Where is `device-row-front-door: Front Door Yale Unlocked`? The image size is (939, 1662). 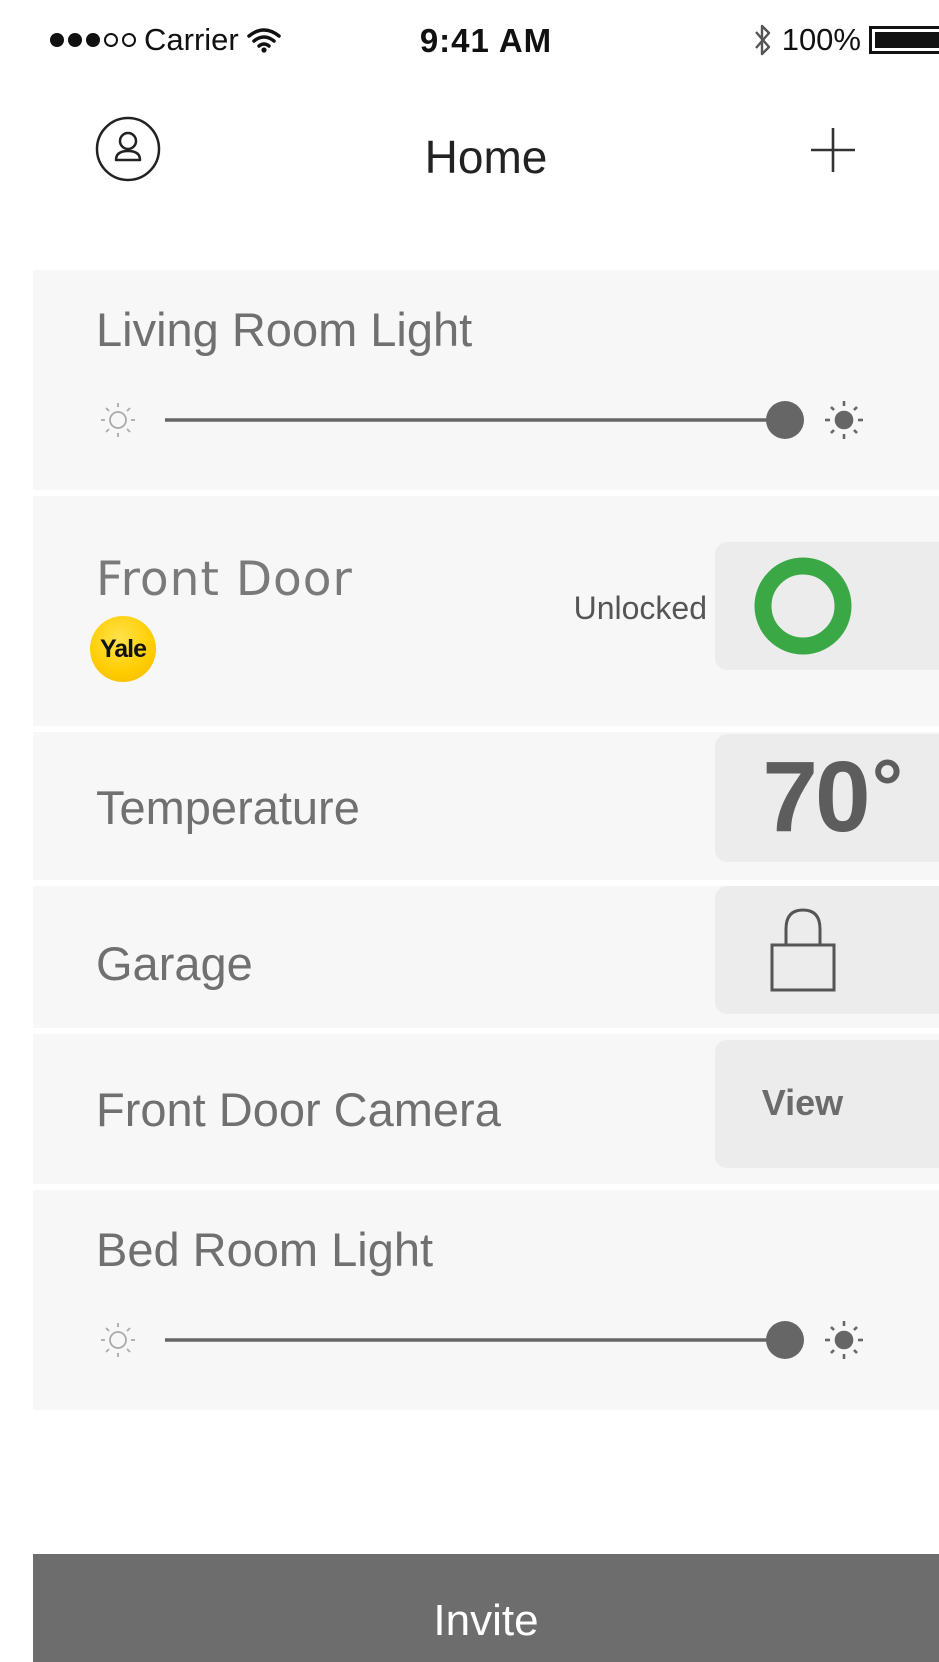
device-row-front-door: Front Door Yale Unlocked is located at coordinates (486, 611).